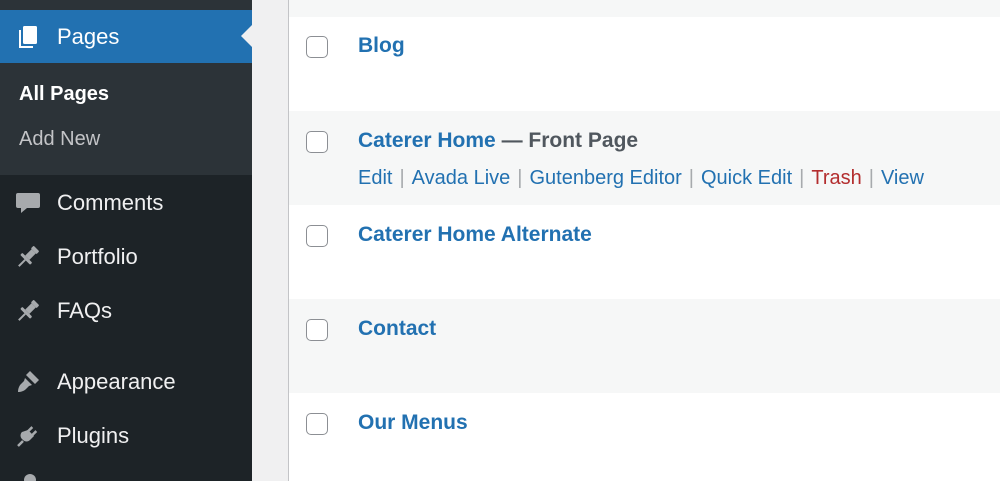 This screenshot has width=1000, height=481. What do you see at coordinates (88, 36) in the screenshot?
I see `sidebar-item-label: Pages` at bounding box center [88, 36].